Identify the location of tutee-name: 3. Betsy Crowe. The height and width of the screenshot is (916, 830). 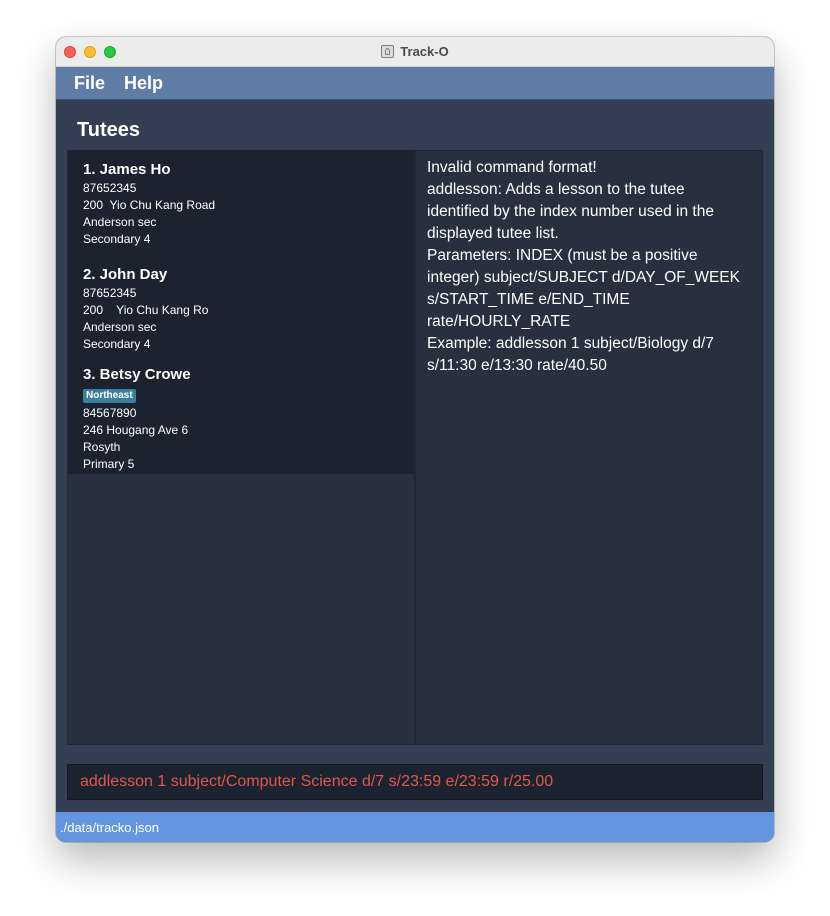
(137, 374).